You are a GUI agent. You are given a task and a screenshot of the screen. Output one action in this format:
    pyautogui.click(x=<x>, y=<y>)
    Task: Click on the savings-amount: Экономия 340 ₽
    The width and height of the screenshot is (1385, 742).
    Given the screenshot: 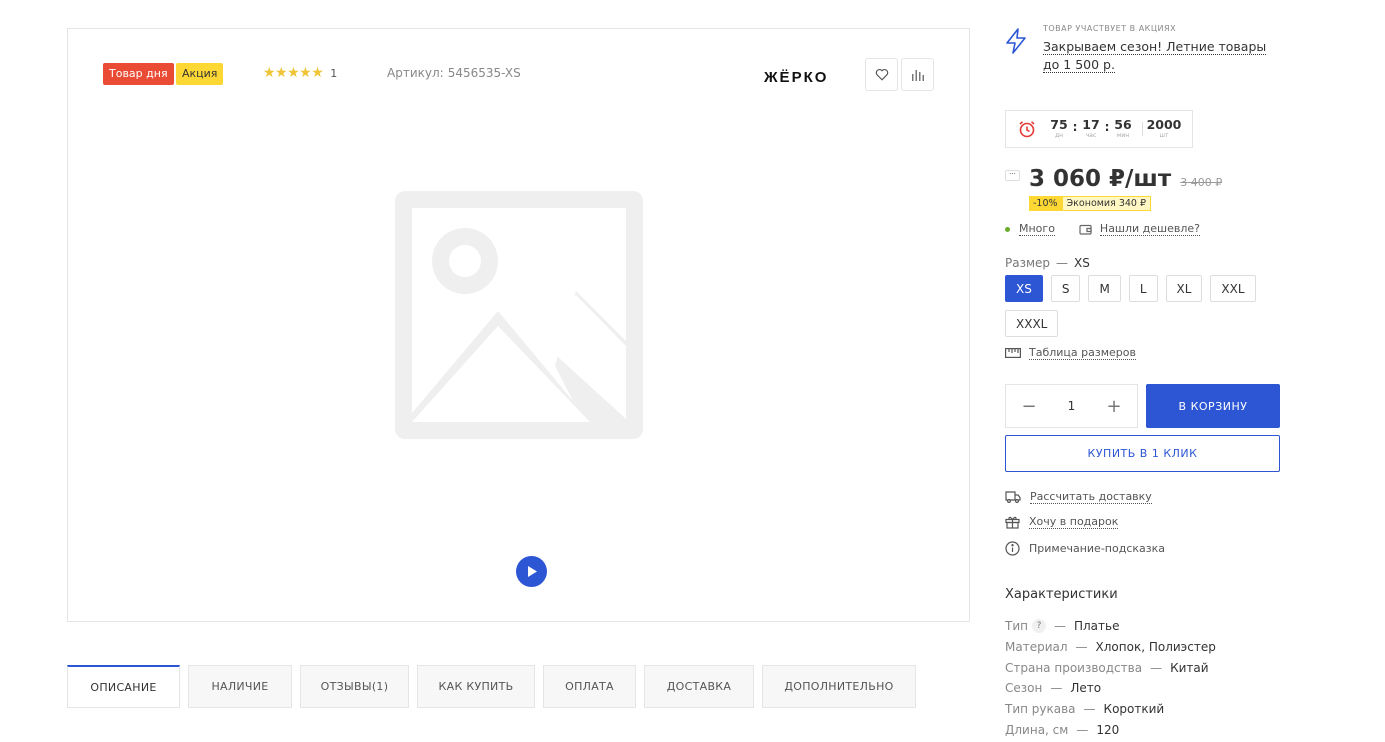 What is the action you would take?
    pyautogui.click(x=1106, y=203)
    